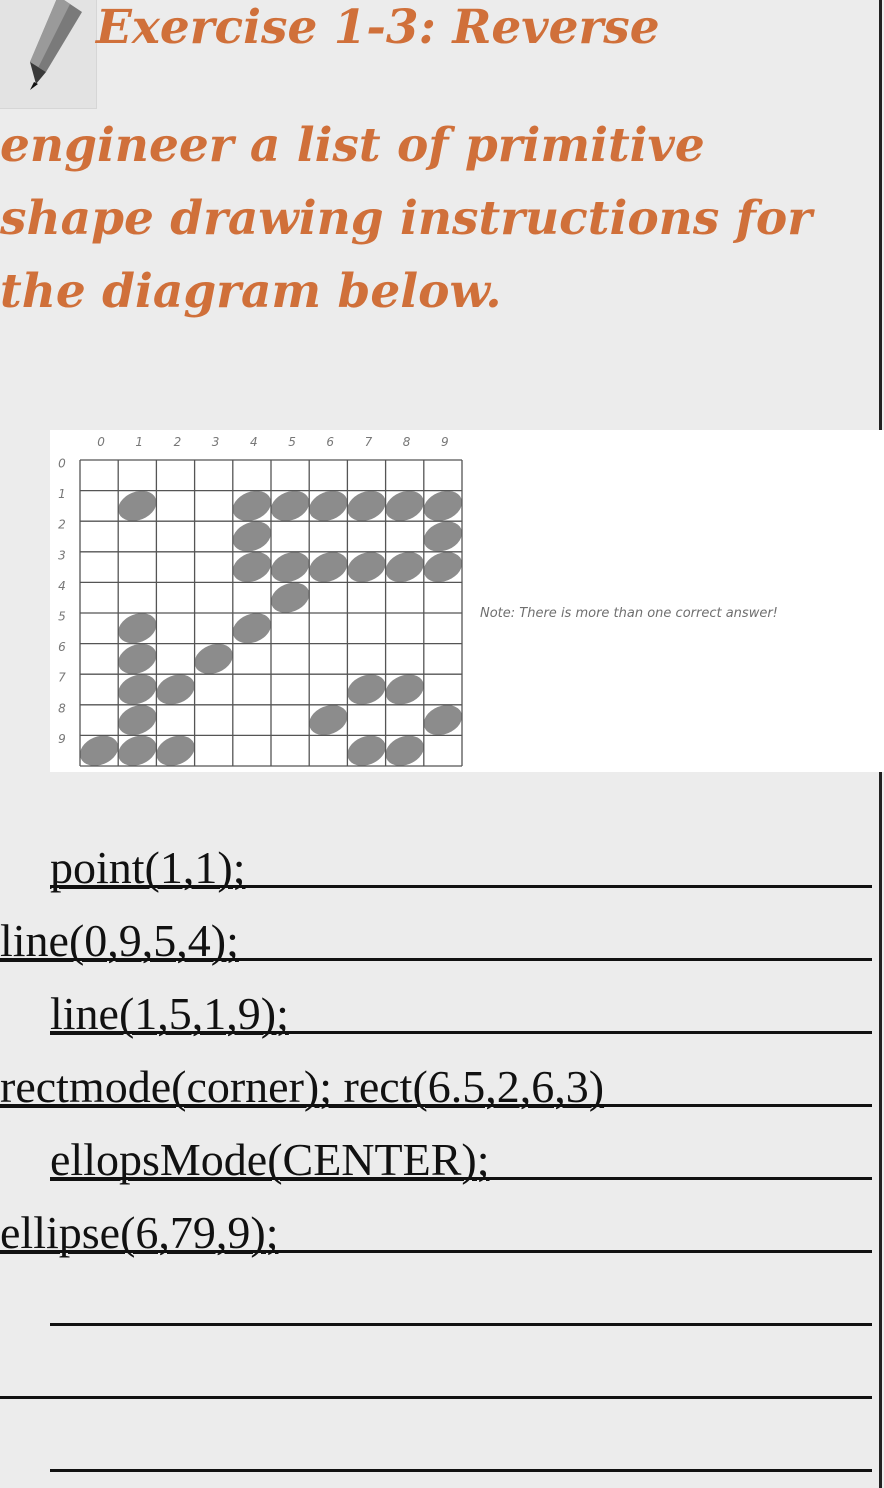  Describe the element at coordinates (461, 860) in the screenshot. I see `answer-line: point(1,1);` at that location.